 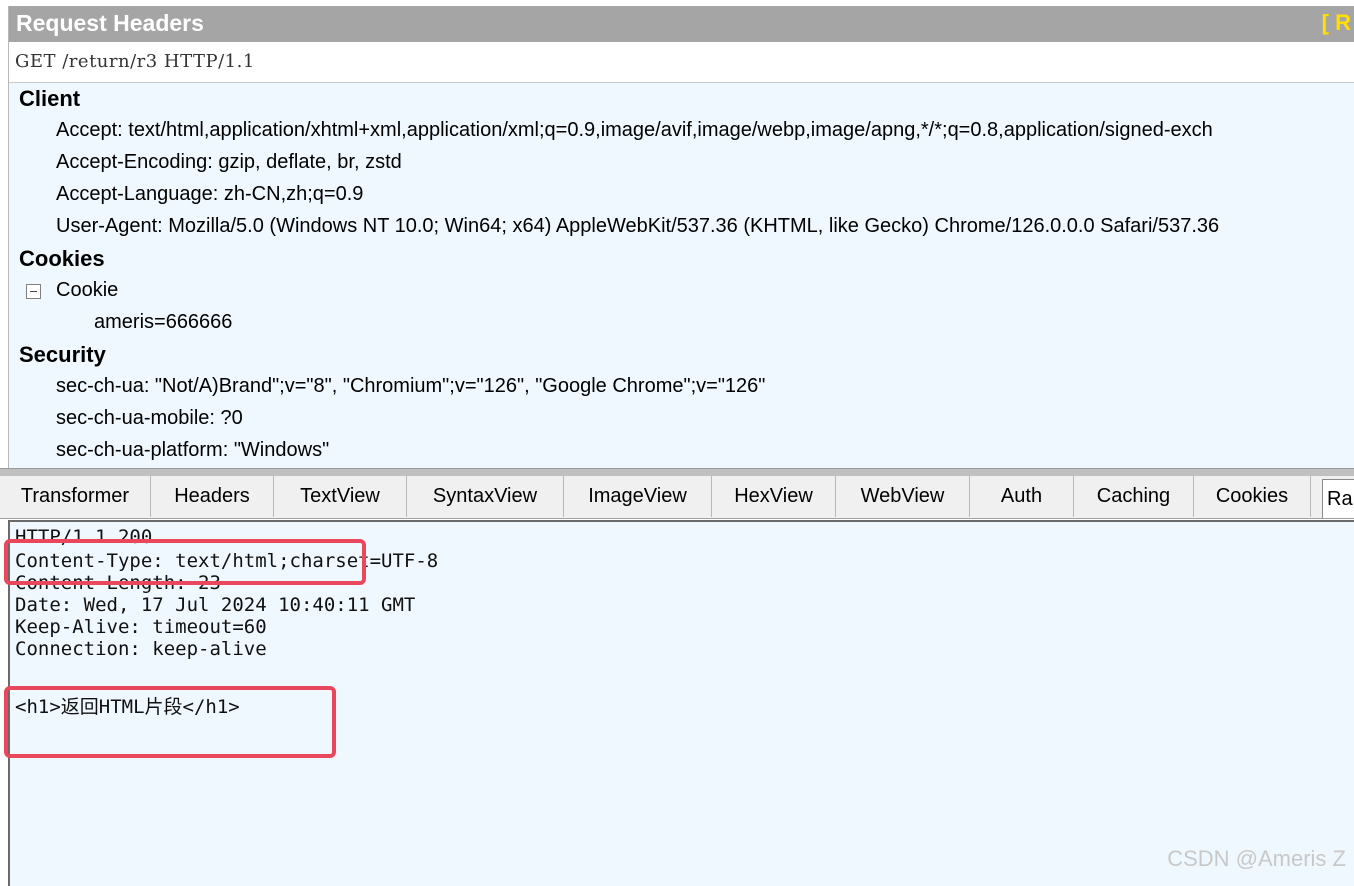 What do you see at coordinates (62, 259) in the screenshot?
I see `section-cookies: Cookies` at bounding box center [62, 259].